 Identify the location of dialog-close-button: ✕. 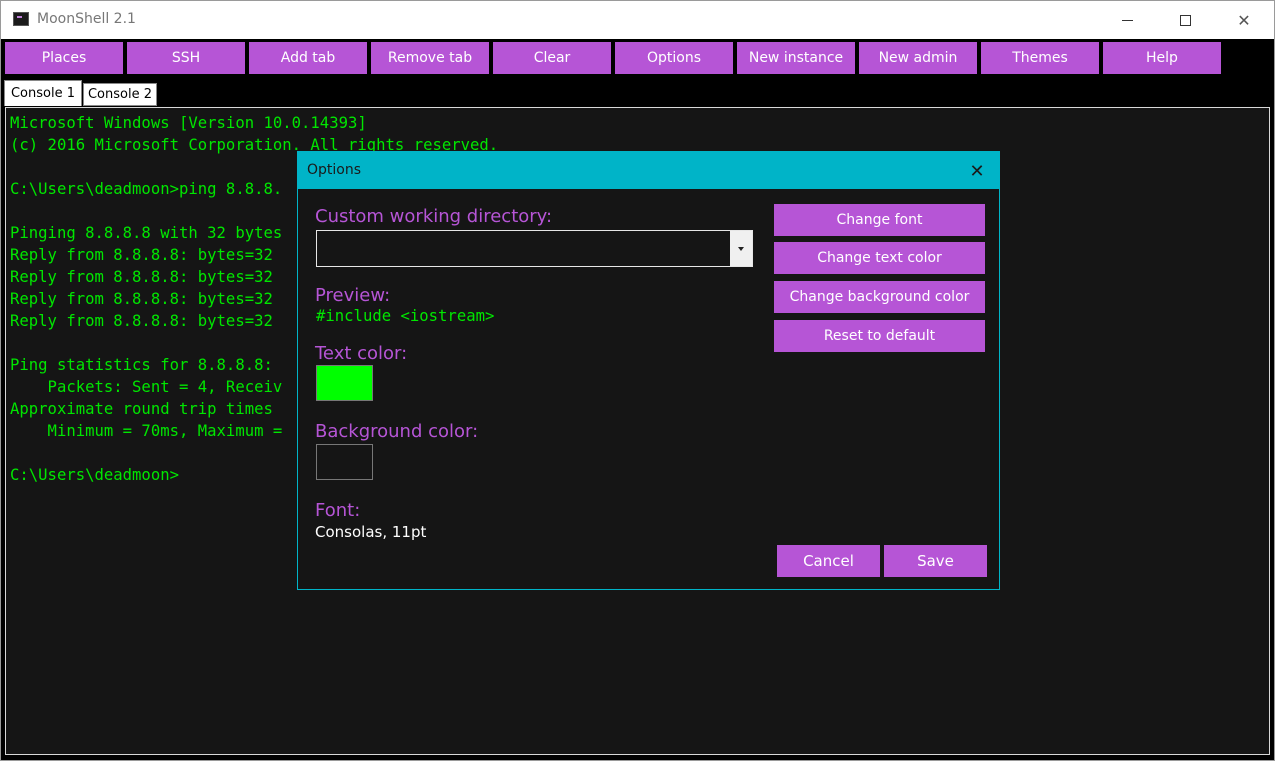
(977, 171).